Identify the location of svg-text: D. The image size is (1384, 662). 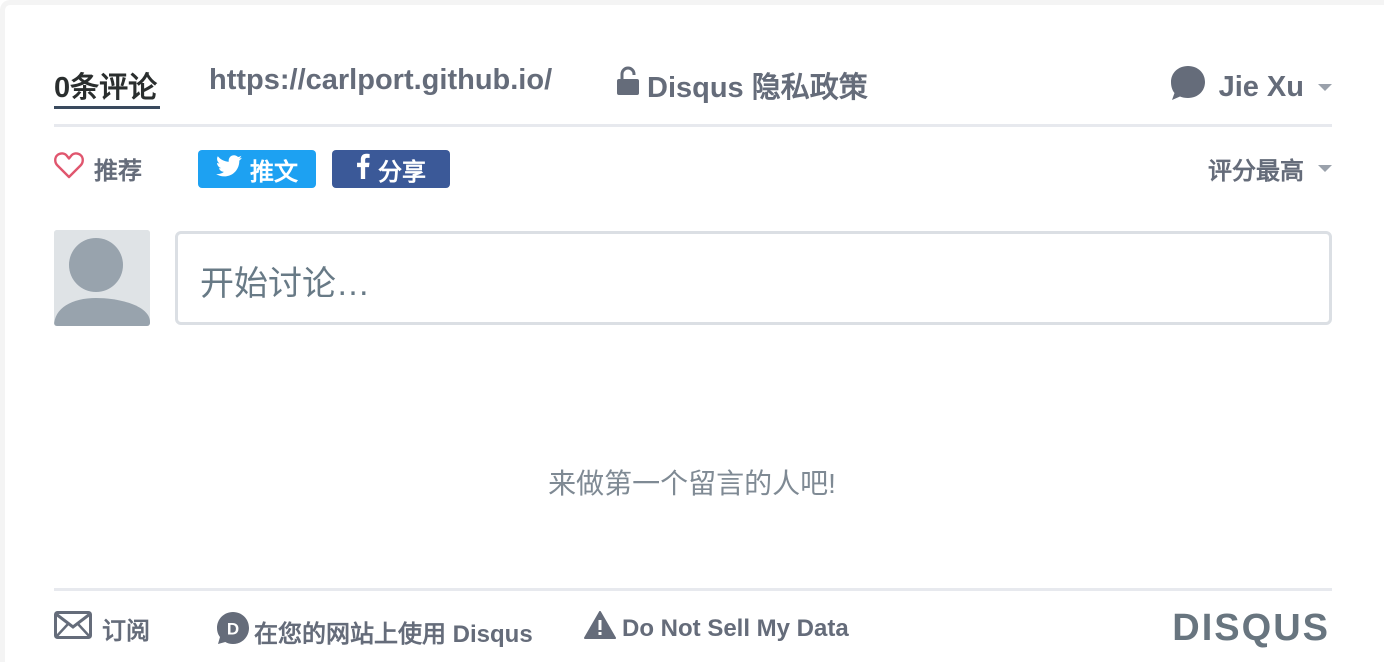
(233, 629).